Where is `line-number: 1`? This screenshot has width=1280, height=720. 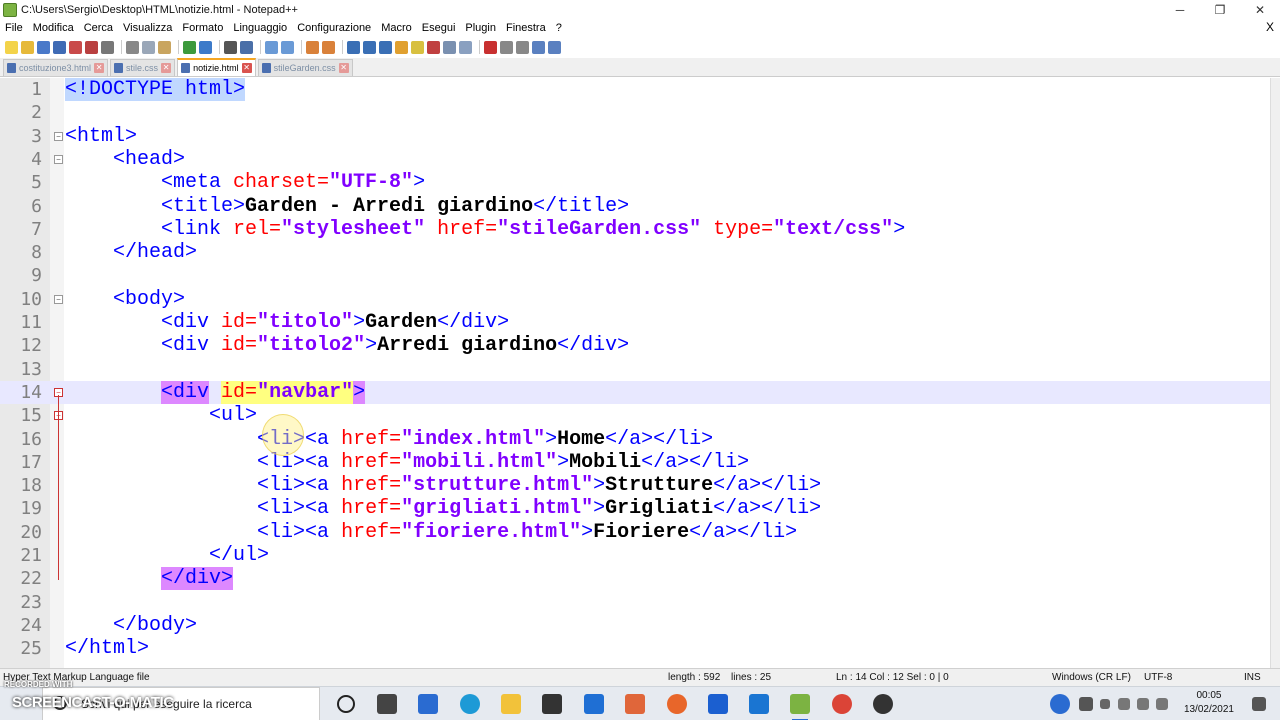
line-number: 1 is located at coordinates (36, 89).